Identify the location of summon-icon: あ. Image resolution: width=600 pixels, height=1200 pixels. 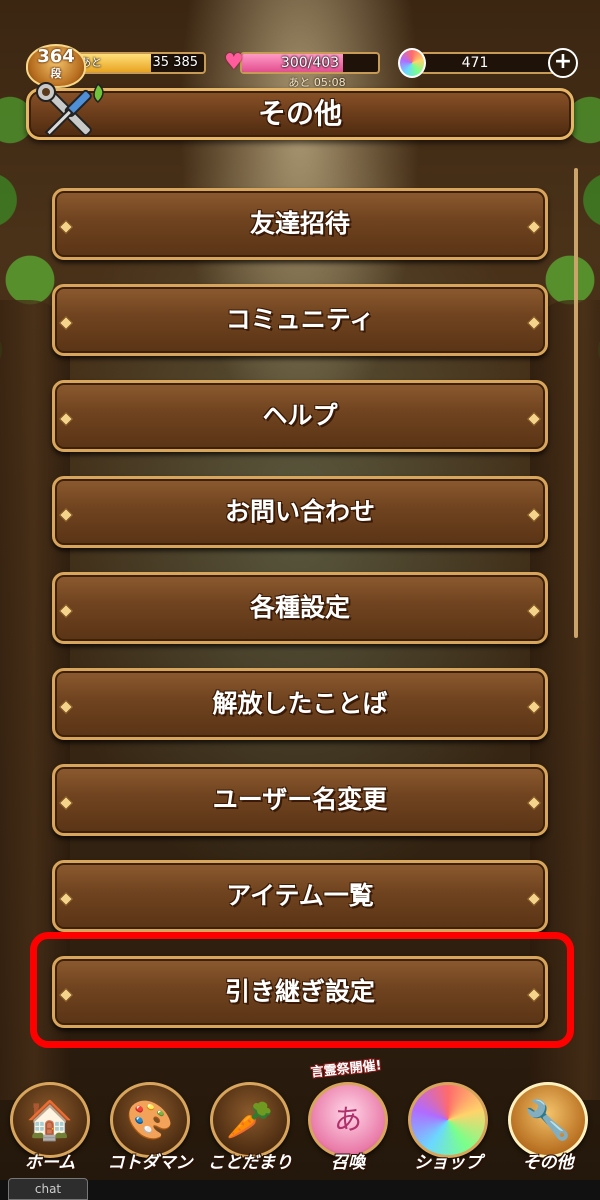
(348, 1120).